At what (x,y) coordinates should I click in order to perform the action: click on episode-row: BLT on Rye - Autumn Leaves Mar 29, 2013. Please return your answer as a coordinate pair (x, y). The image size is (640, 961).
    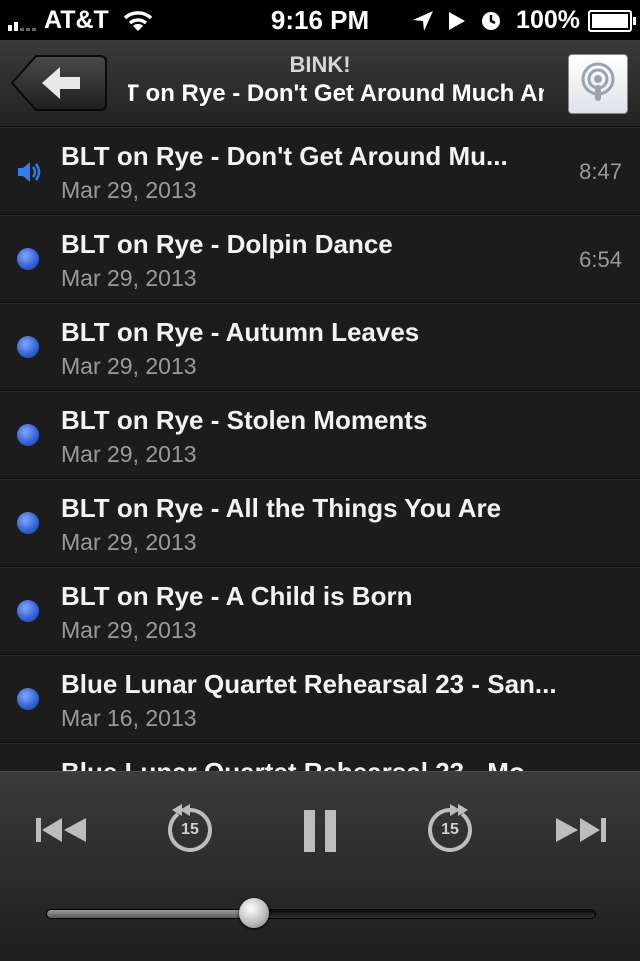
    Looking at the image, I should click on (320, 347).